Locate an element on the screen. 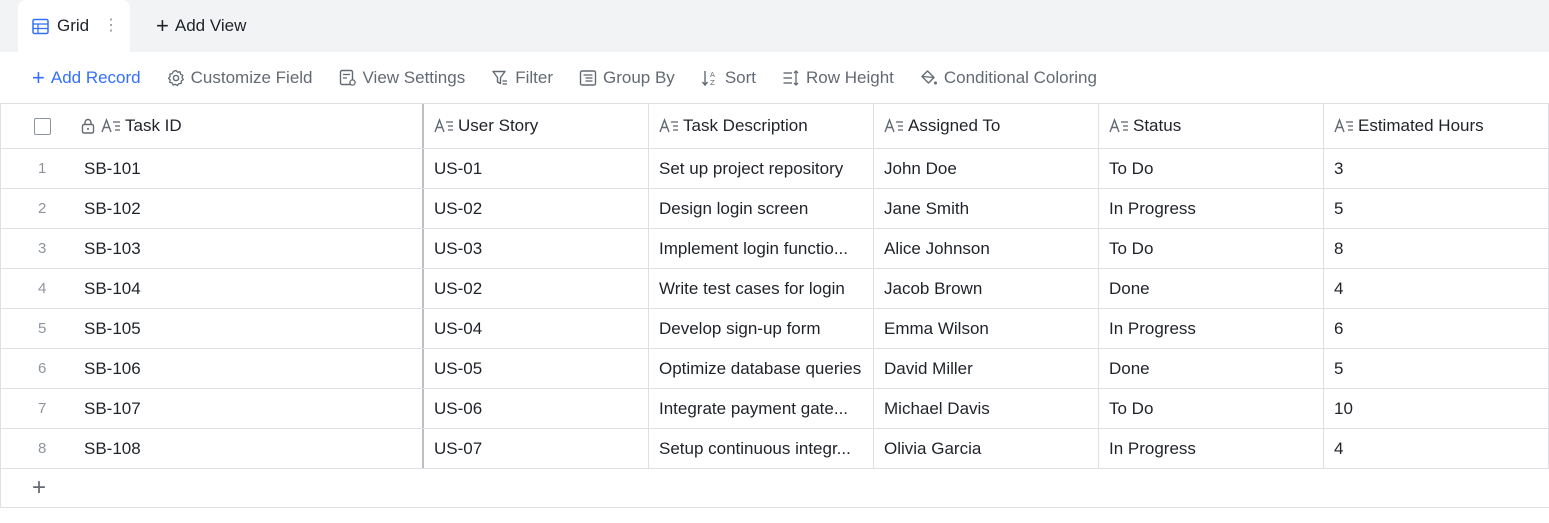 The height and width of the screenshot is (523, 1549). header-cell-status: Status is located at coordinates (1211, 126).